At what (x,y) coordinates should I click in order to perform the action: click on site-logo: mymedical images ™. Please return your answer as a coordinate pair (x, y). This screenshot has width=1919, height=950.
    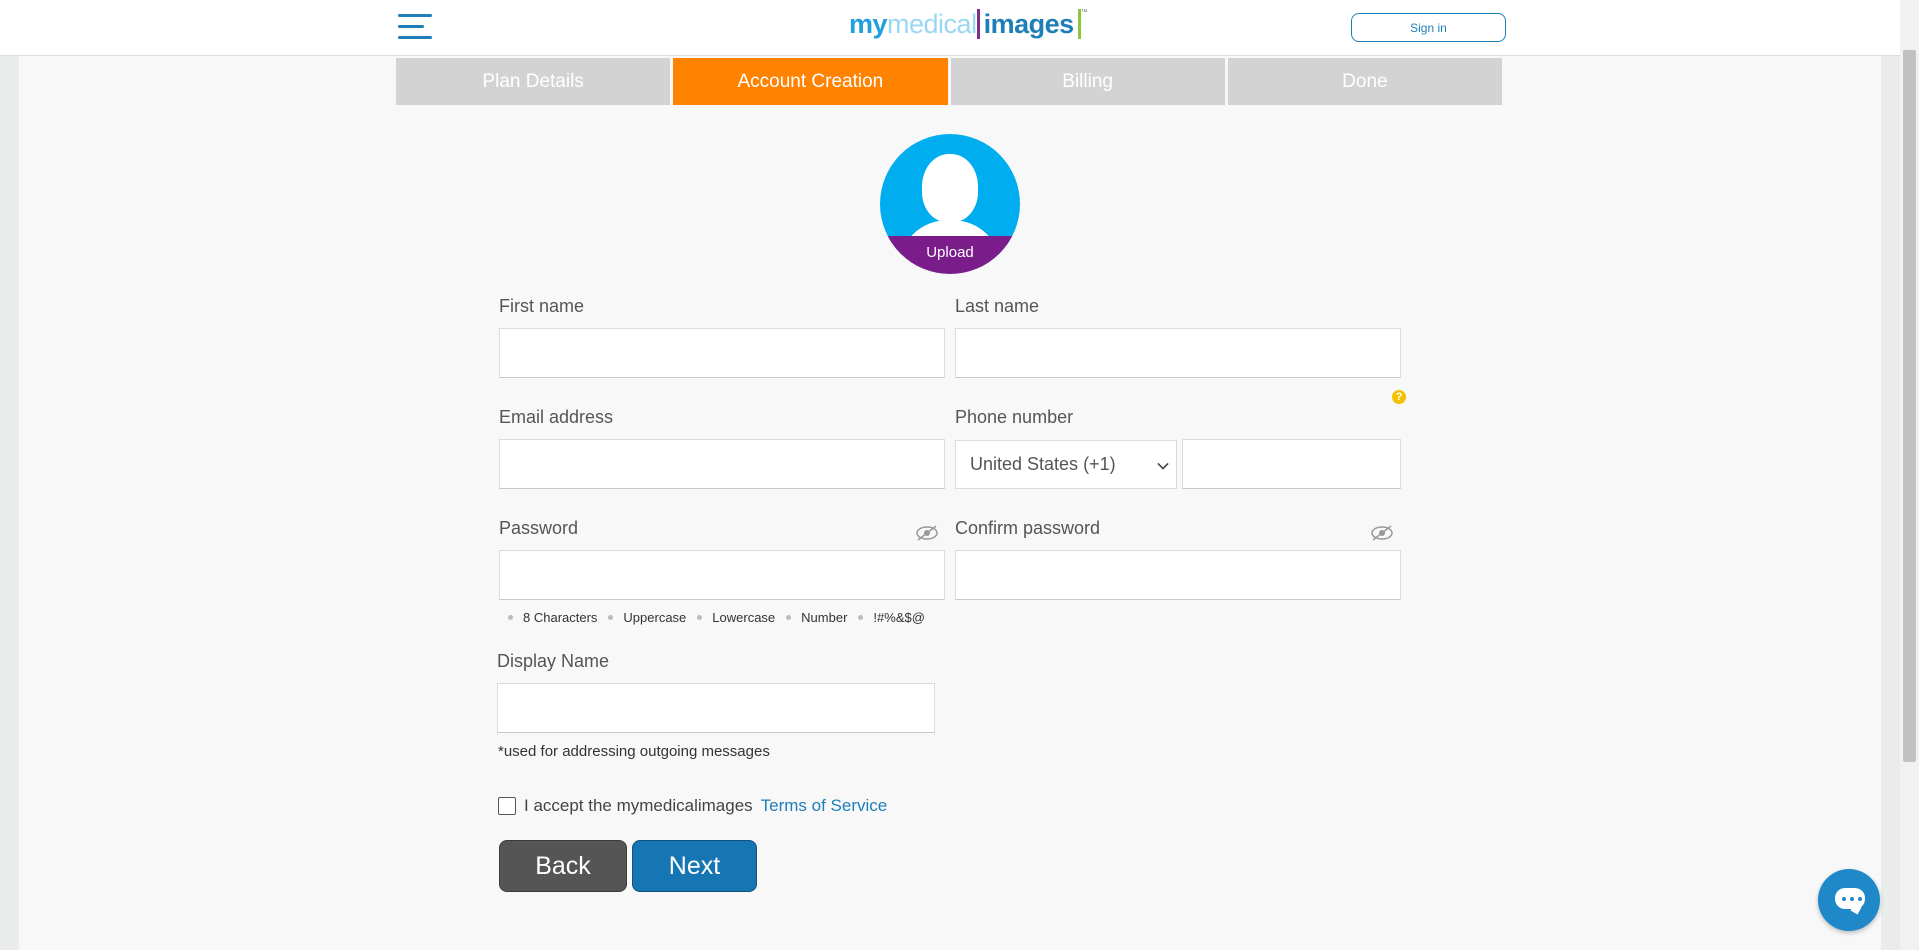
    Looking at the image, I should click on (968, 24).